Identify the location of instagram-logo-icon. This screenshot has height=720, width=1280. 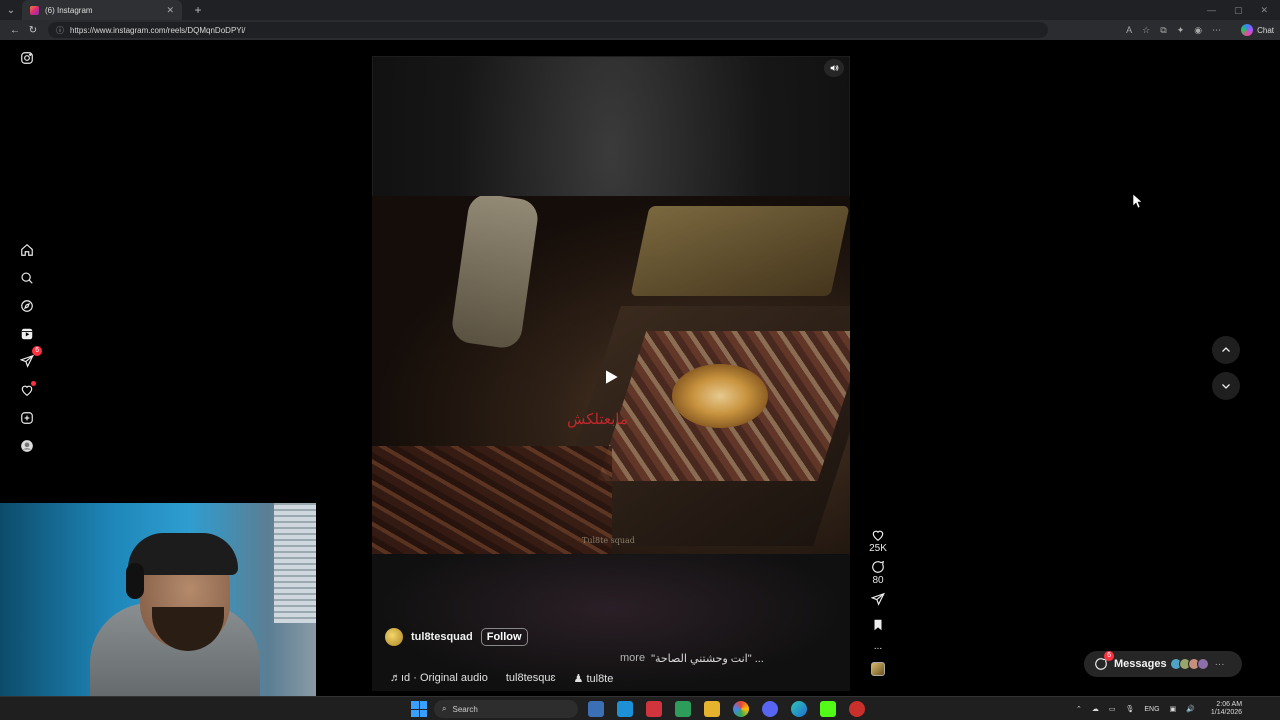
(27, 58).